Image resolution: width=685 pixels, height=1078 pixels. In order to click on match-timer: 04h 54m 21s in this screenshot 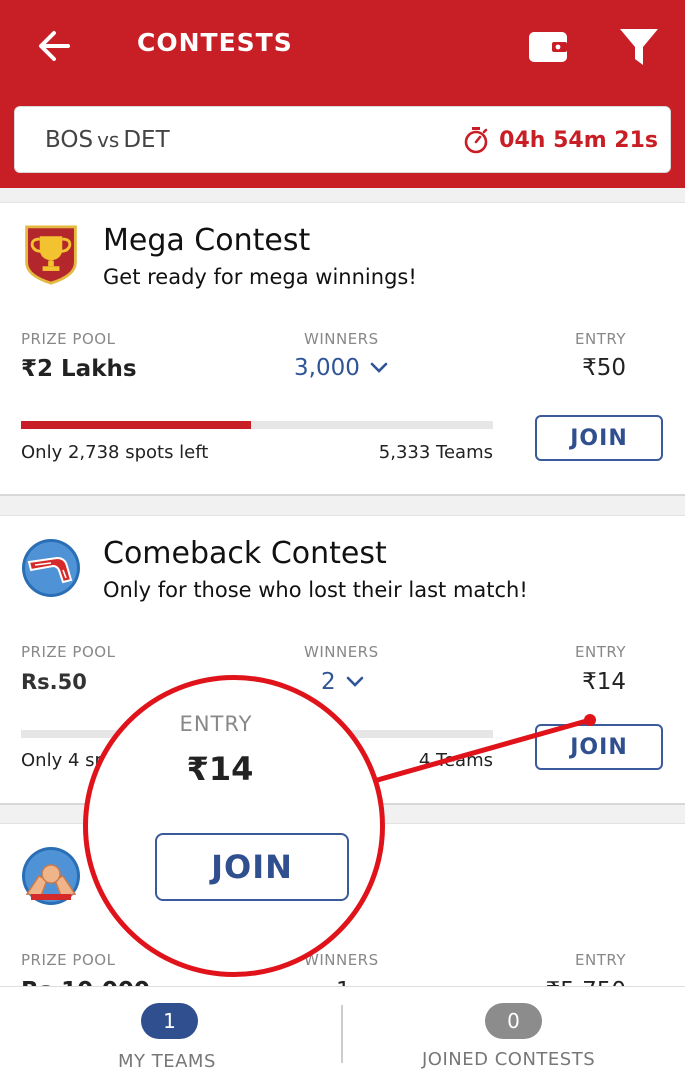, I will do `click(560, 140)`.